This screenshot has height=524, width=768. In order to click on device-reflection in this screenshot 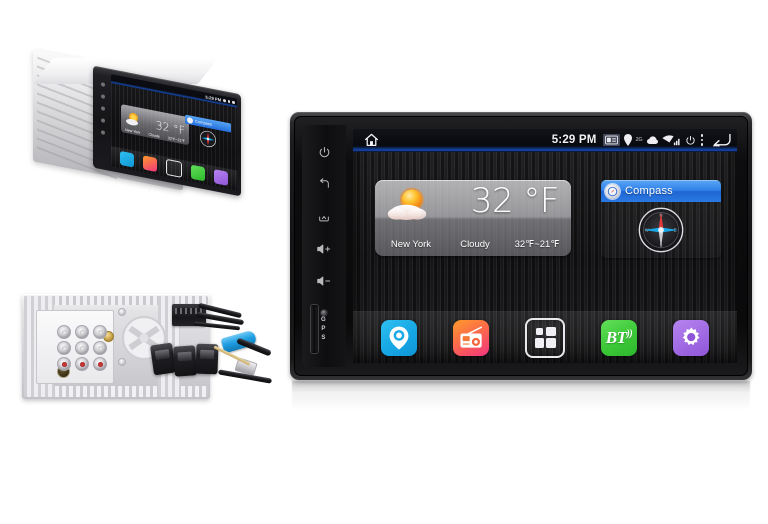, I will do `click(521, 396)`.